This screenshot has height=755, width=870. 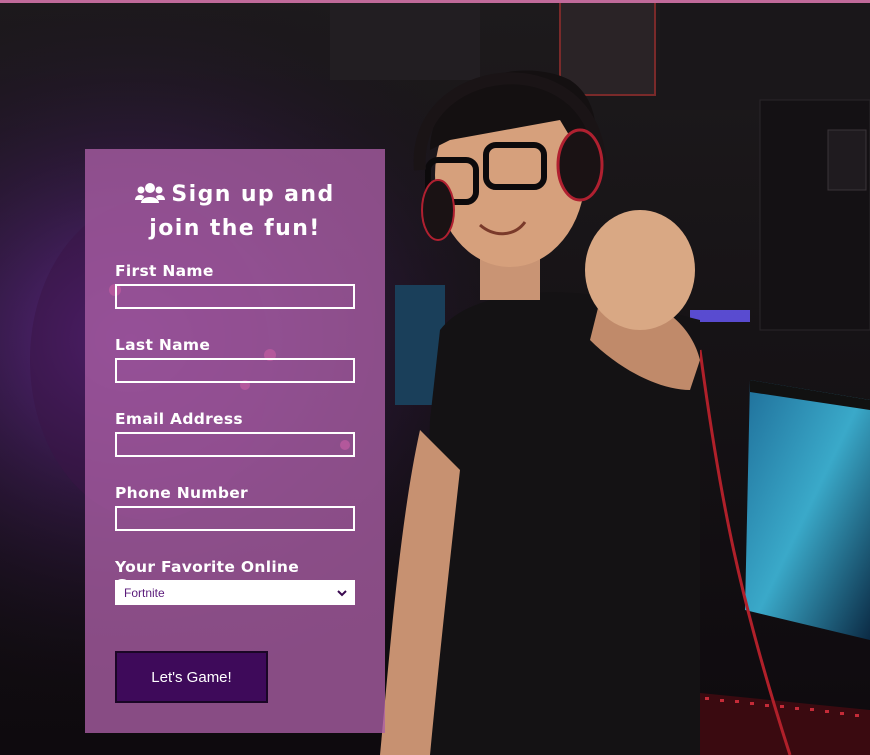 What do you see at coordinates (179, 419) in the screenshot?
I see `email-label: Email Address` at bounding box center [179, 419].